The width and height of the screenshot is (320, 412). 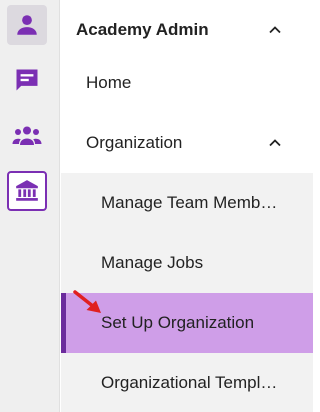 What do you see at coordinates (152, 262) in the screenshot?
I see `nav-subitem-label: Manage Jobs` at bounding box center [152, 262].